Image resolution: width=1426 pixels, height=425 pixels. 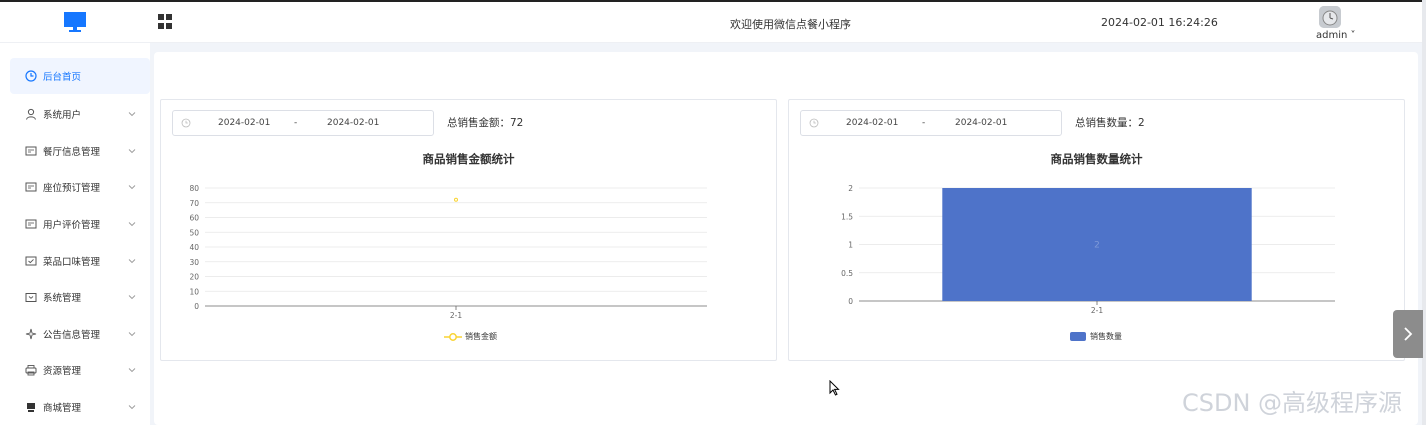 I want to click on sidebar-item-user-reviews: 用户评价管理, so click(x=75, y=224).